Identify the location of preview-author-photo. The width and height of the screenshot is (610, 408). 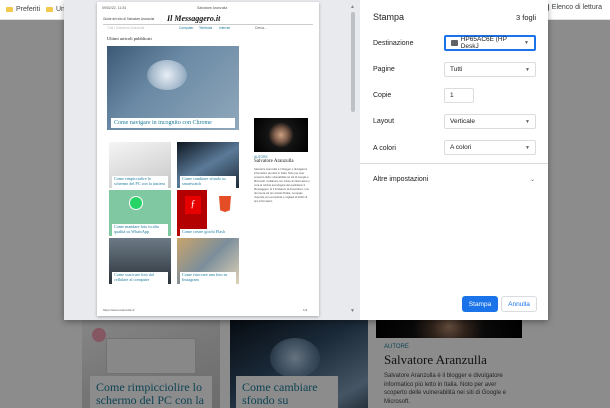
(281, 135).